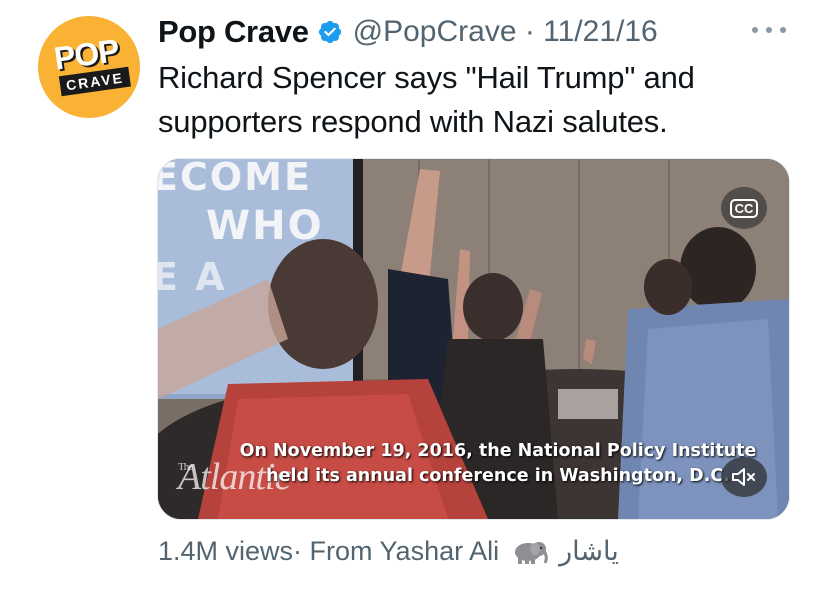 This screenshot has width=828, height=592. Describe the element at coordinates (233, 32) in the screenshot. I see `display-name: Pop Crave` at that location.